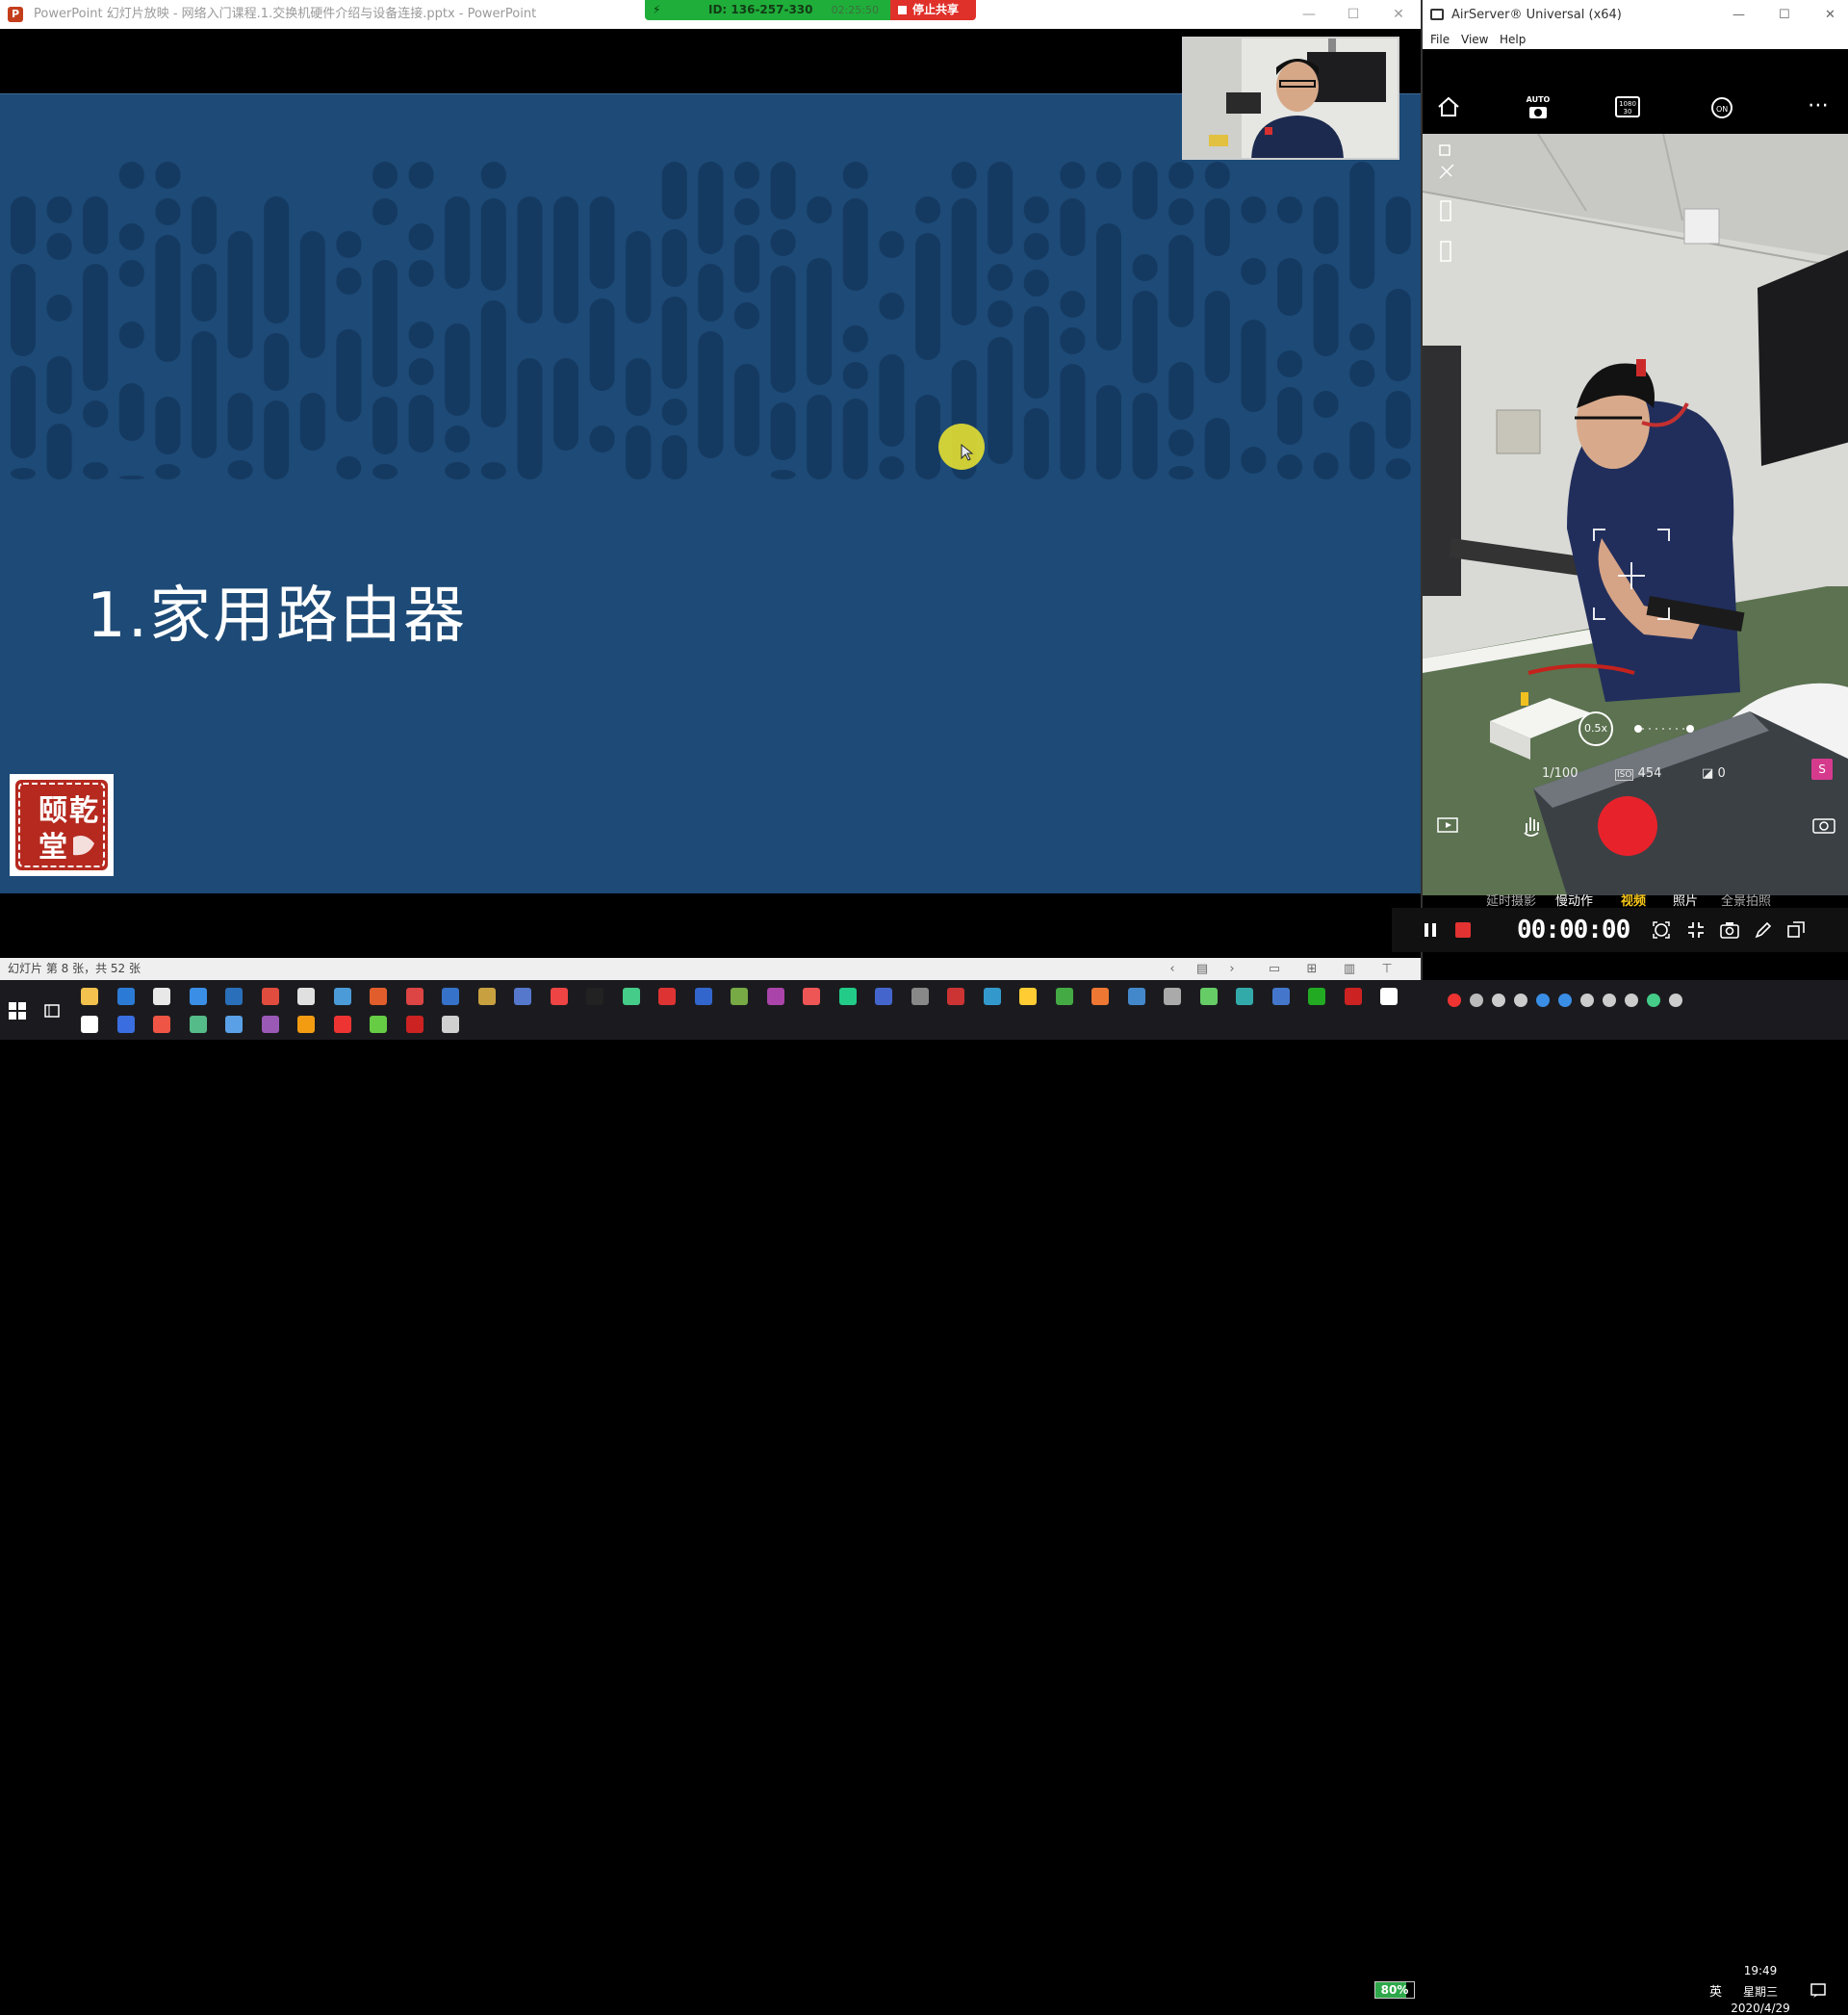 The width and height of the screenshot is (1848, 2015). What do you see at coordinates (1818, 1990) in the screenshot?
I see `notifications-icon` at bounding box center [1818, 1990].